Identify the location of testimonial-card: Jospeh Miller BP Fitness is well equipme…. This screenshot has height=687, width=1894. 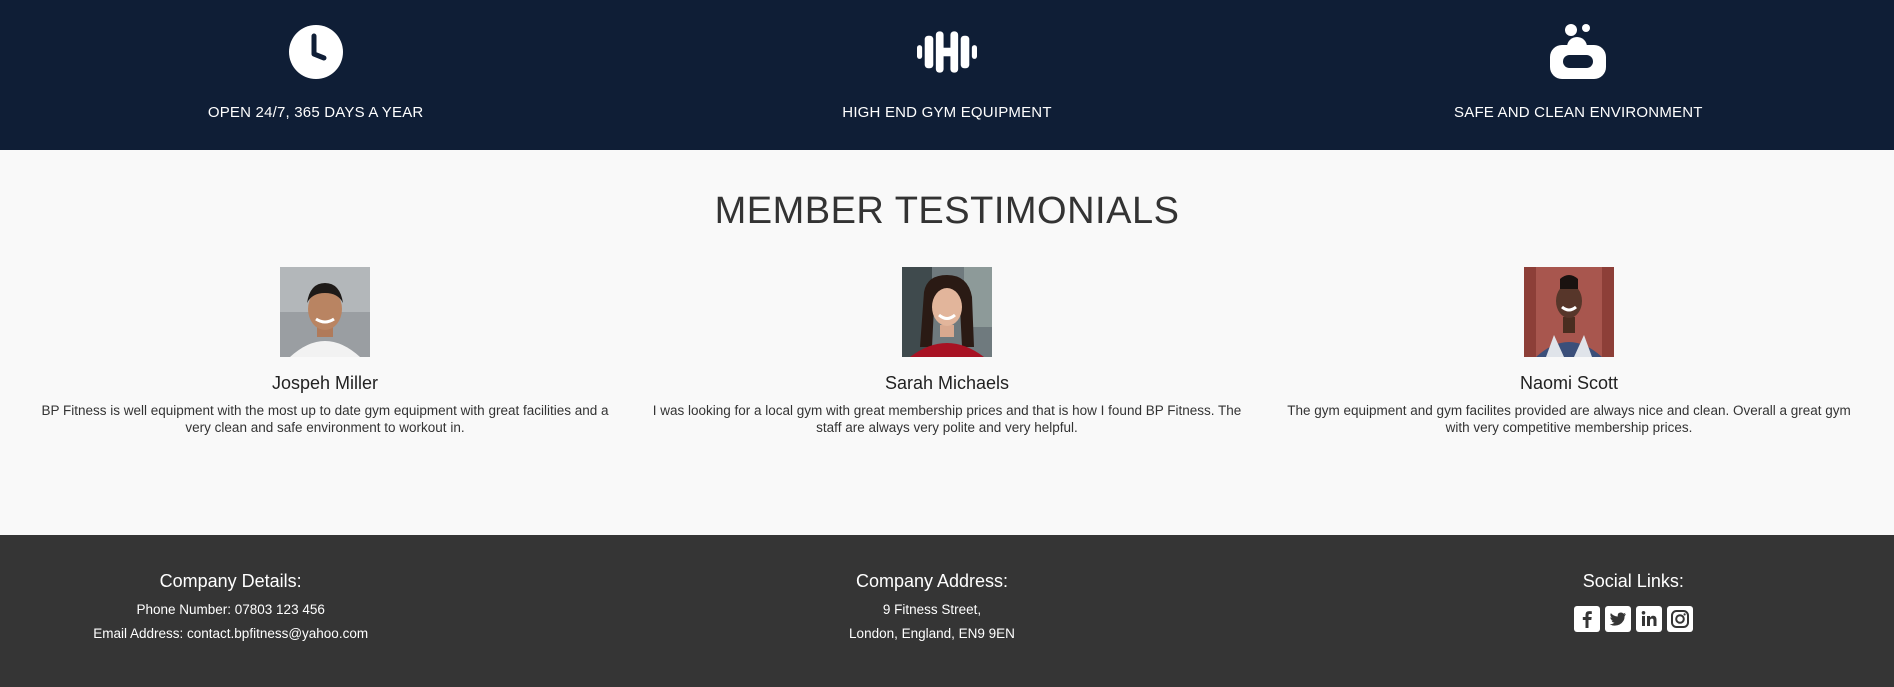
(325, 351).